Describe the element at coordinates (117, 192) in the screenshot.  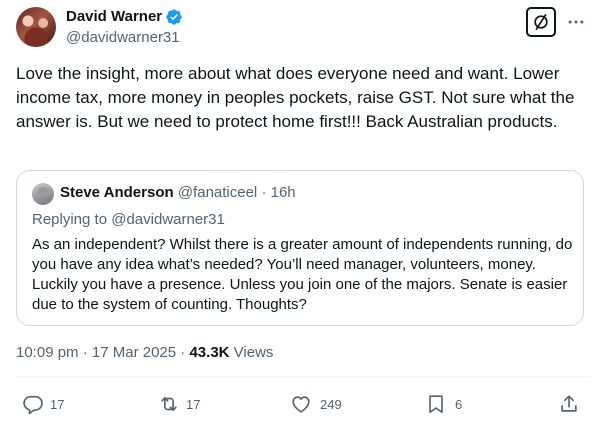
I see `quoted-author-name: Steve Anderson` at that location.